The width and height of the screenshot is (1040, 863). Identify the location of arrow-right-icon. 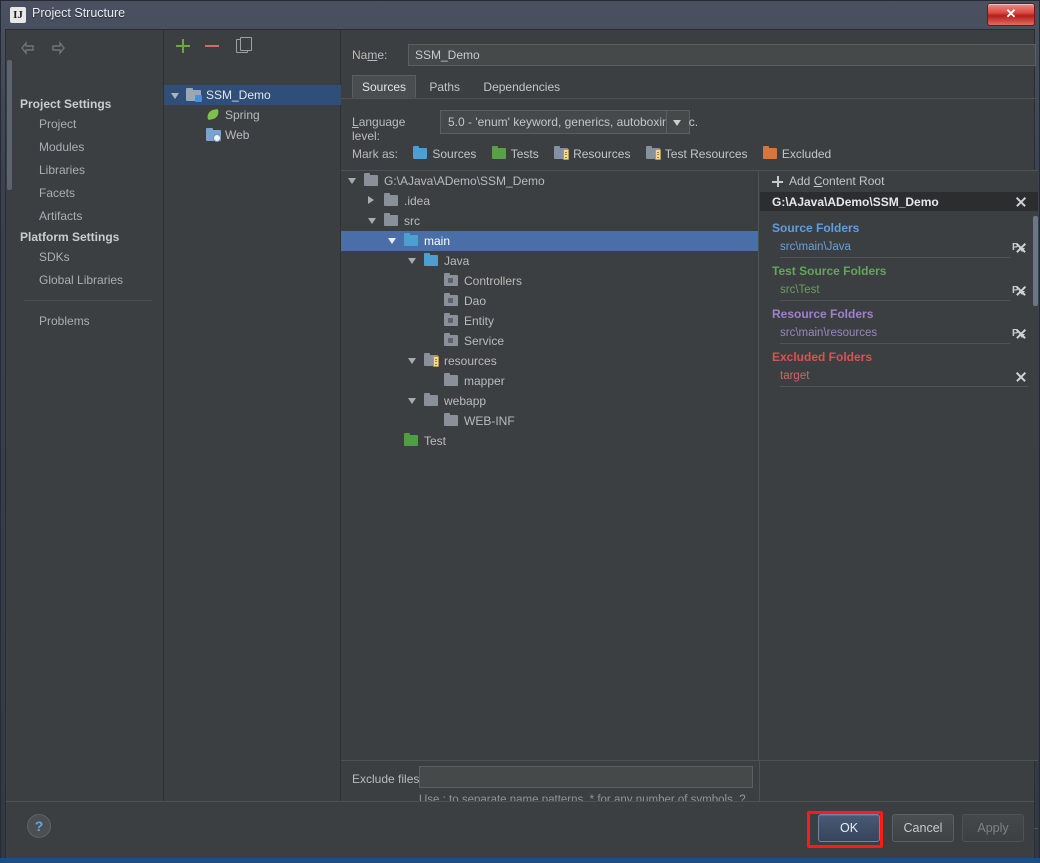
(59, 48).